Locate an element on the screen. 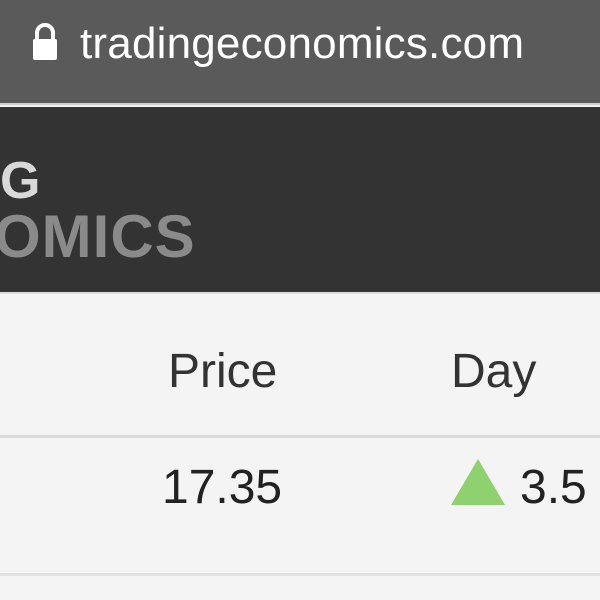  url-text: tradingeconomics.com is located at coordinates (302, 44).